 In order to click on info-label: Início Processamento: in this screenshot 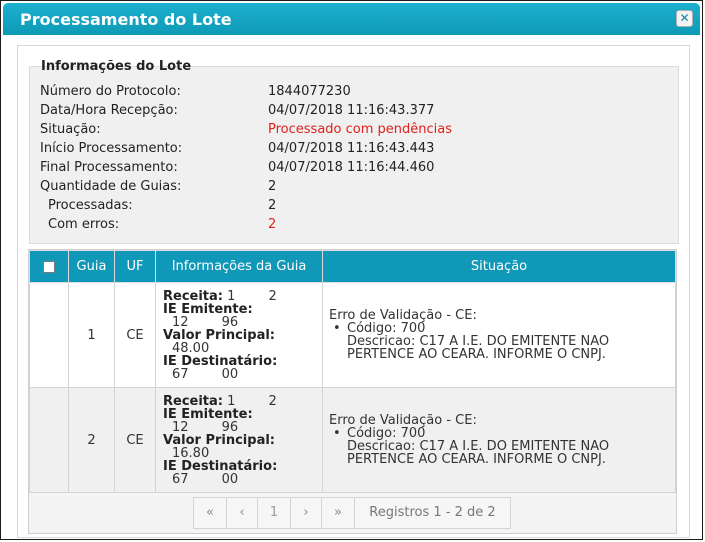, I will do `click(111, 148)`.